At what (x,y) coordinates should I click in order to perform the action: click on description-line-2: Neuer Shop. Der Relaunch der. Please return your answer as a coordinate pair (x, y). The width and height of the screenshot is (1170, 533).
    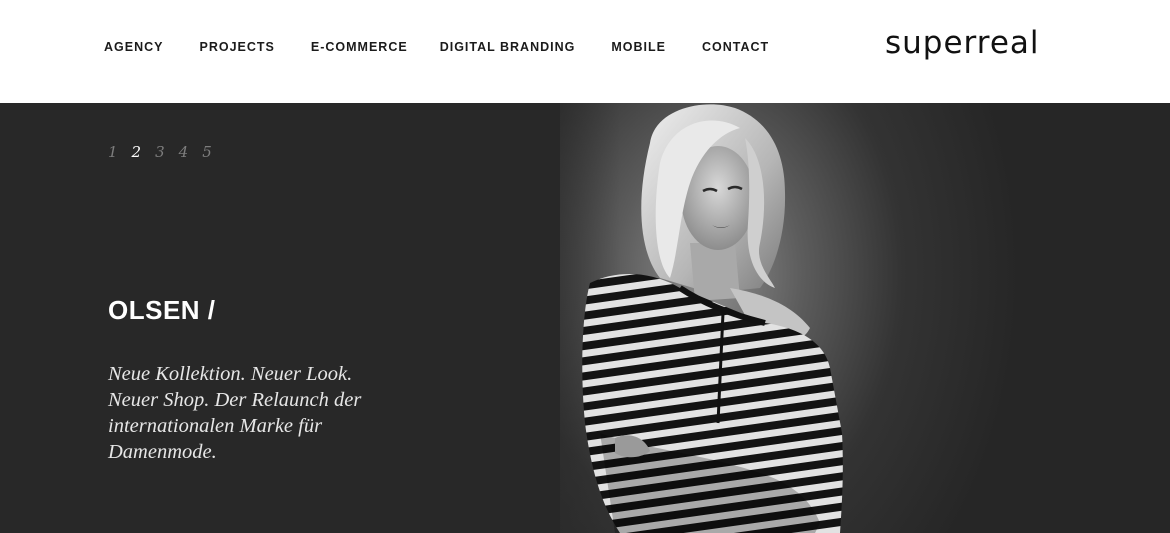
    Looking at the image, I should click on (235, 399).